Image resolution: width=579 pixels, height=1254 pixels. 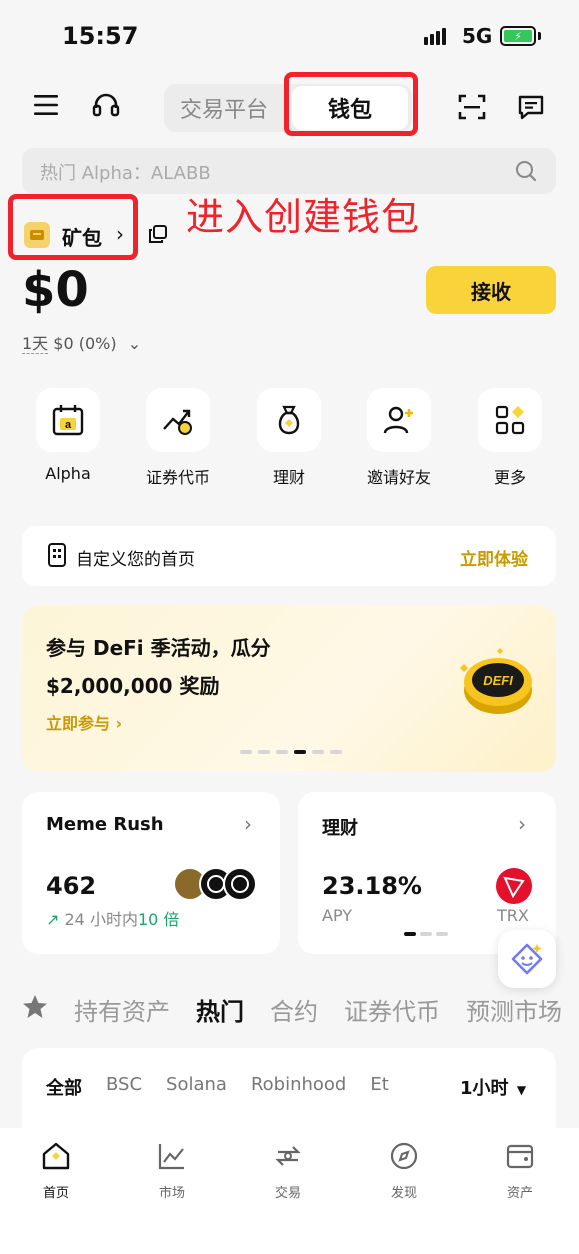 I want to click on earn-apy-label: APY, so click(x=337, y=915).